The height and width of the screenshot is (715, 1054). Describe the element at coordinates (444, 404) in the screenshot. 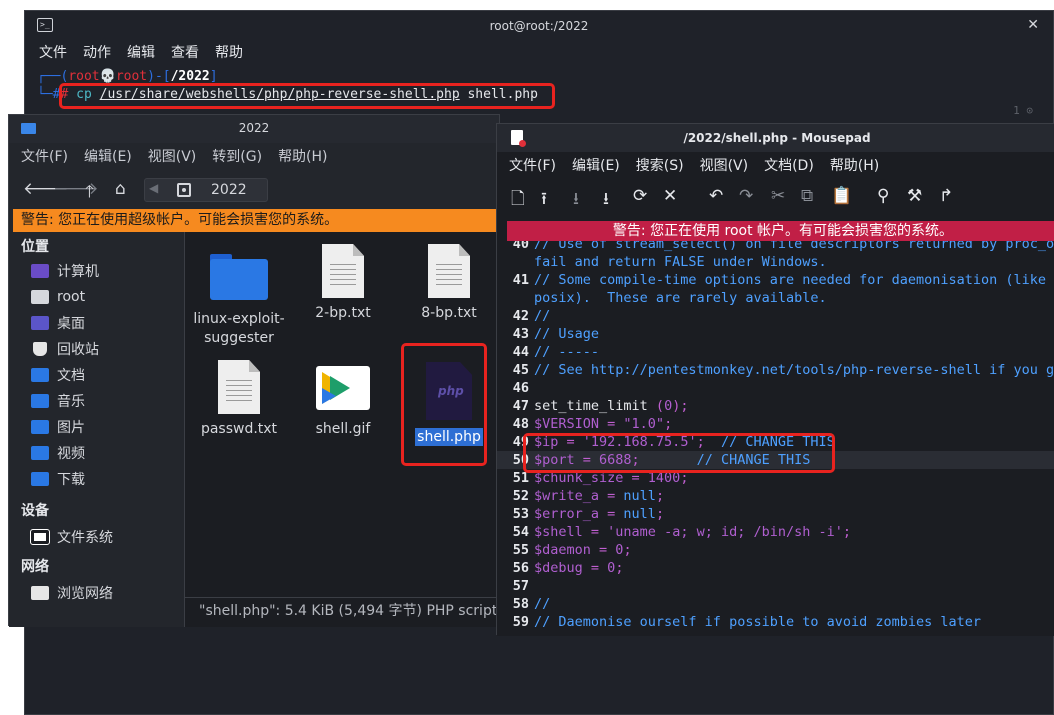

I see `php-file-highlight-box` at that location.